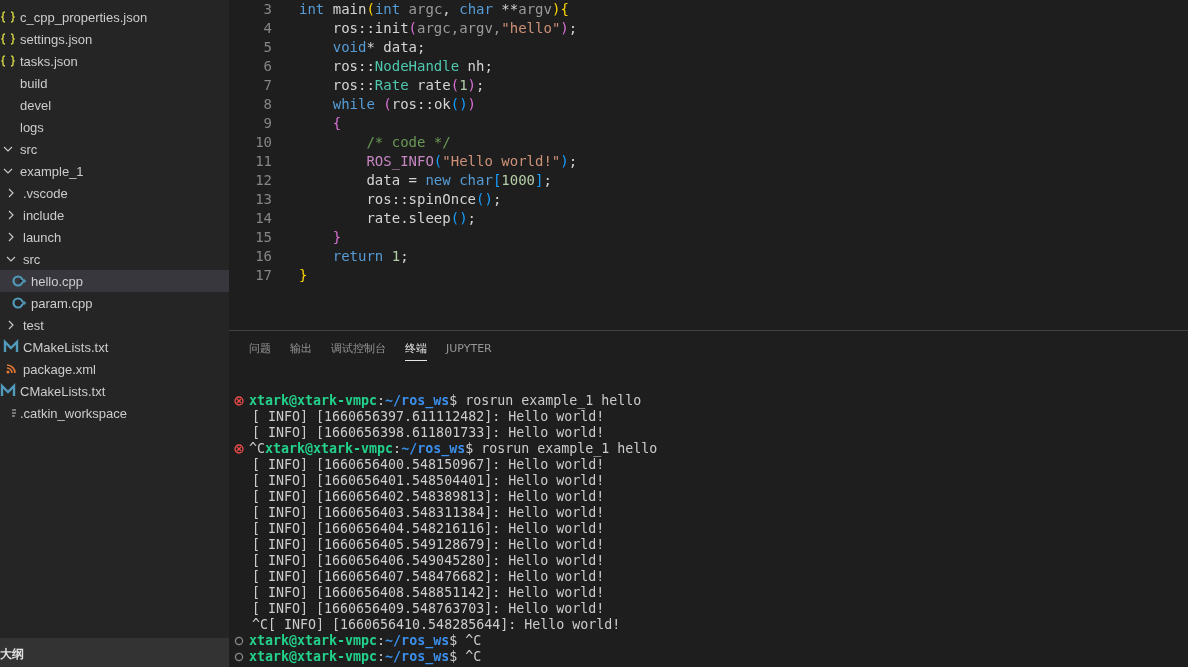 The height and width of the screenshot is (667, 1188). What do you see at coordinates (263, 161) in the screenshot?
I see `line-number: 11` at bounding box center [263, 161].